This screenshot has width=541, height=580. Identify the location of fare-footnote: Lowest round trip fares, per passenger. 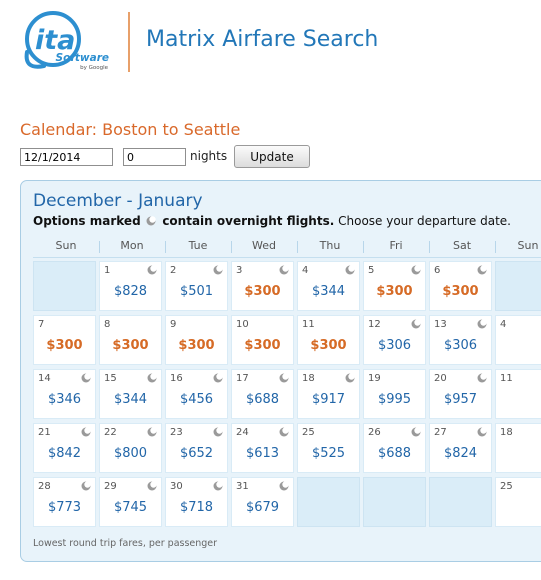
(125, 543).